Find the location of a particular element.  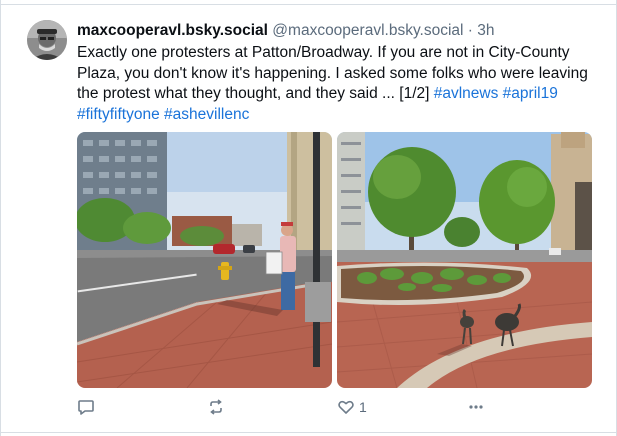

author-handle: @maxcooperavl.bsky.social is located at coordinates (367, 30).